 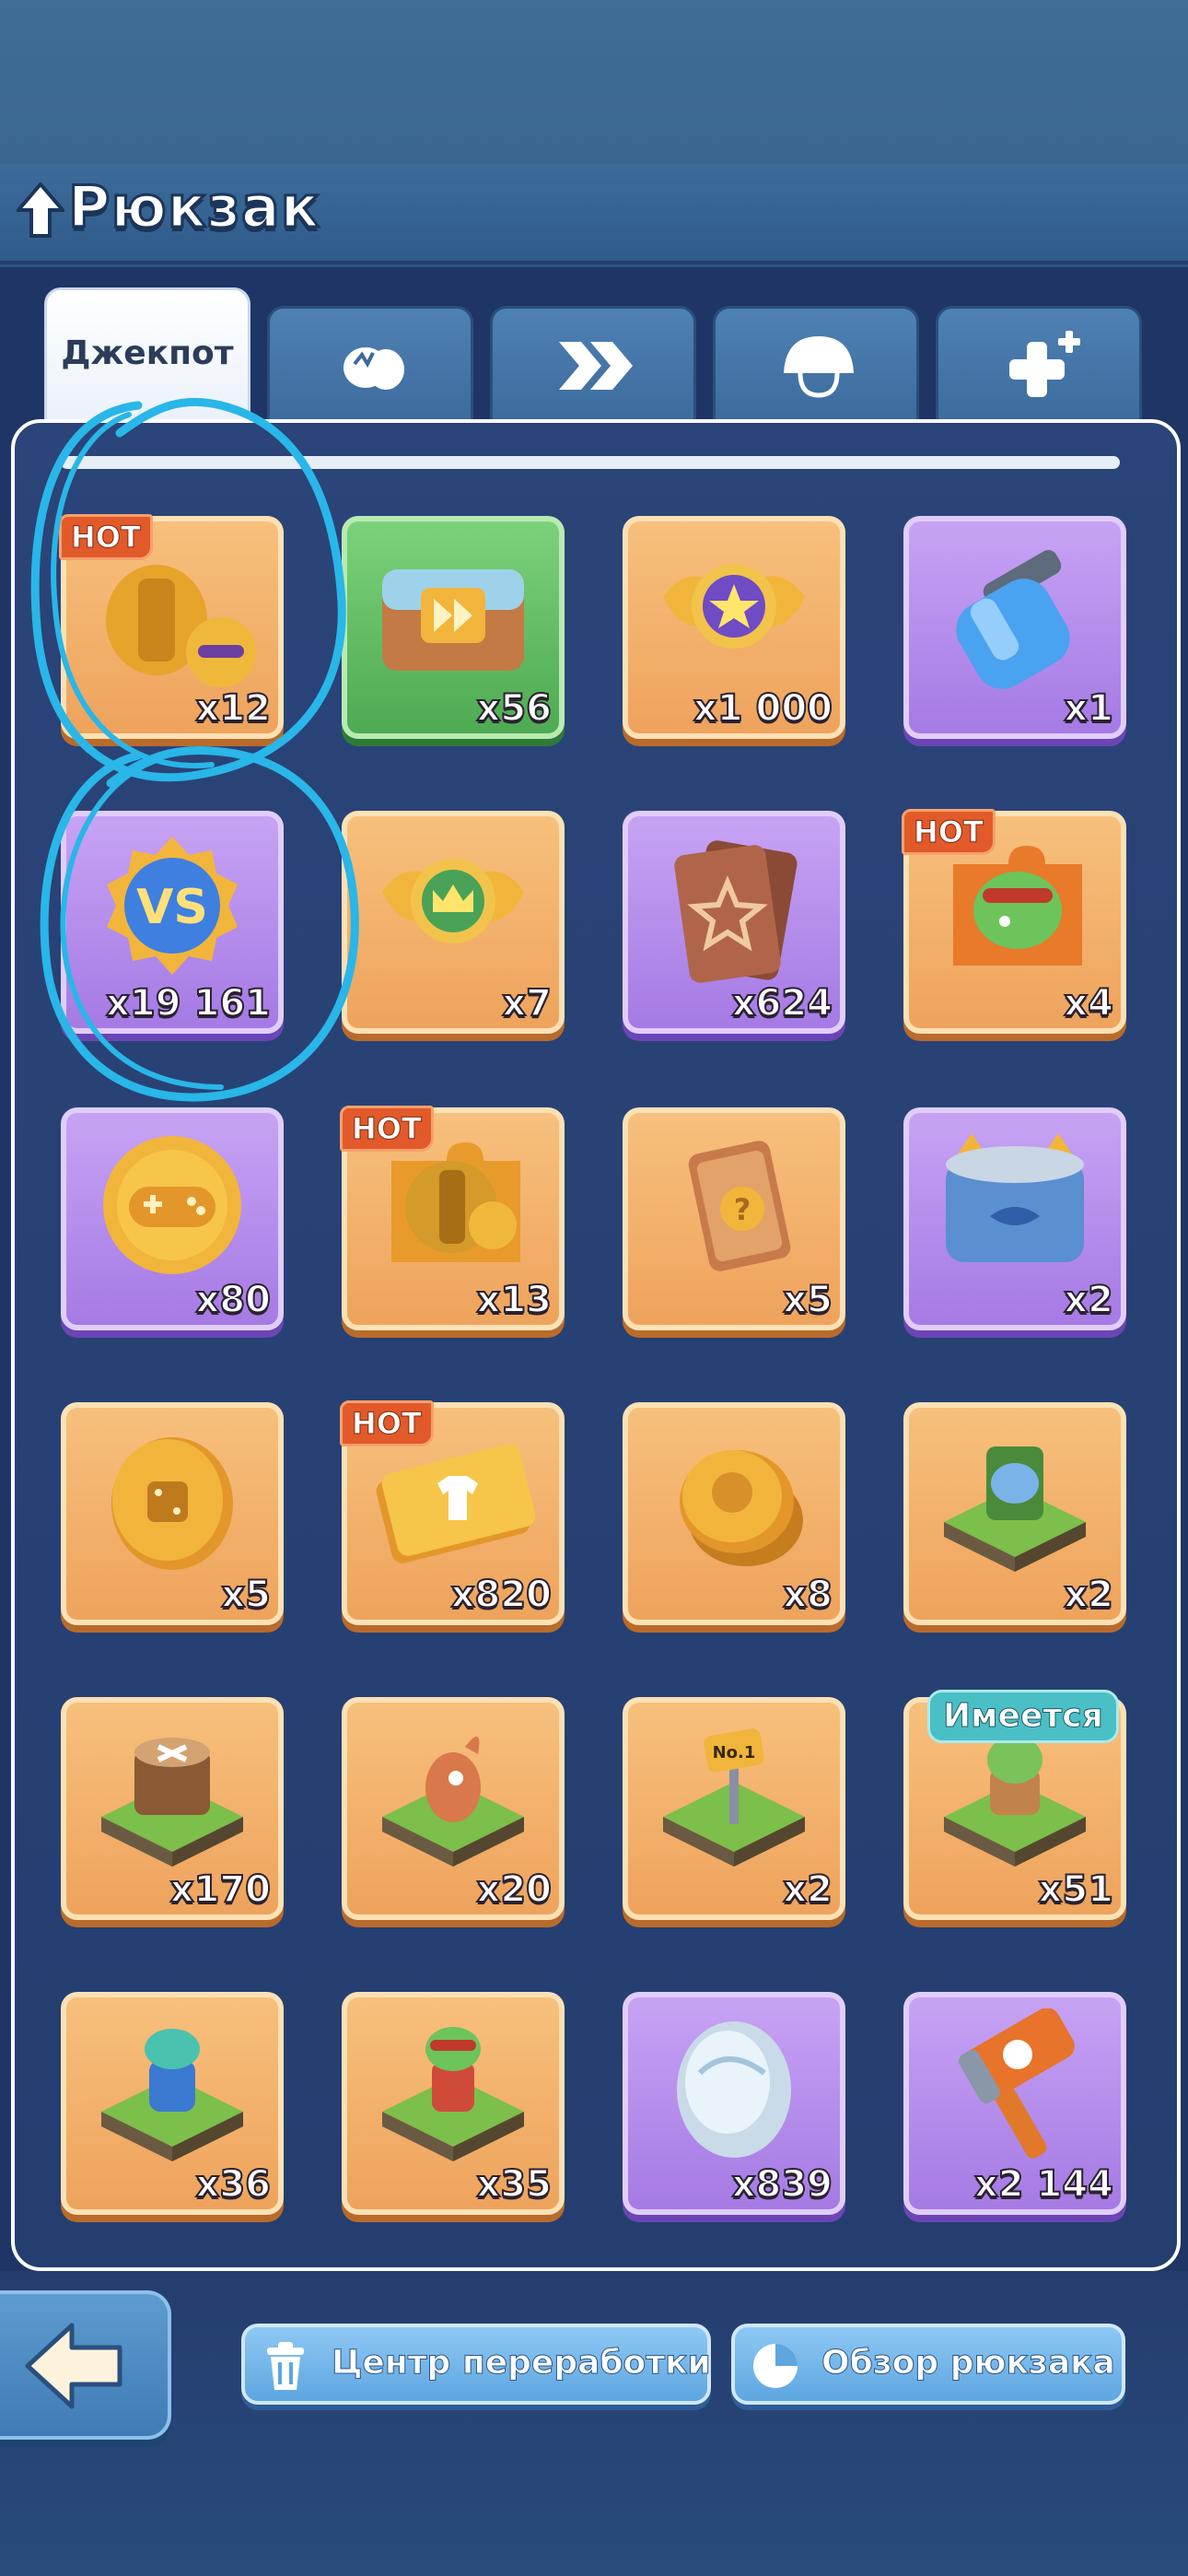 I want to click on item-count: x80, so click(x=233, y=1300).